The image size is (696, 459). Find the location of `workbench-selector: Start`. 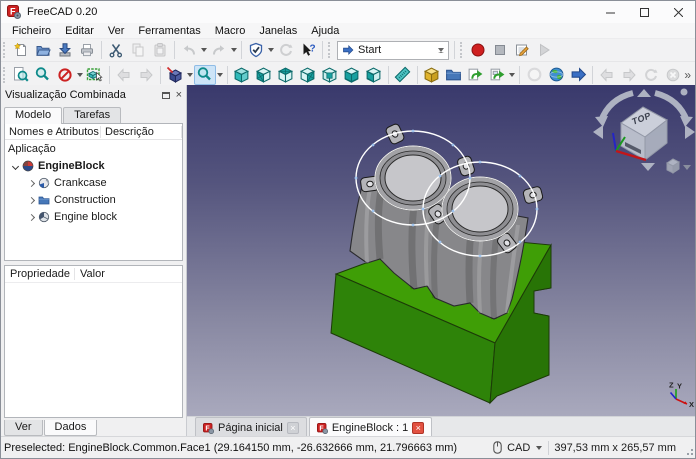

workbench-selector: Start is located at coordinates (393, 50).